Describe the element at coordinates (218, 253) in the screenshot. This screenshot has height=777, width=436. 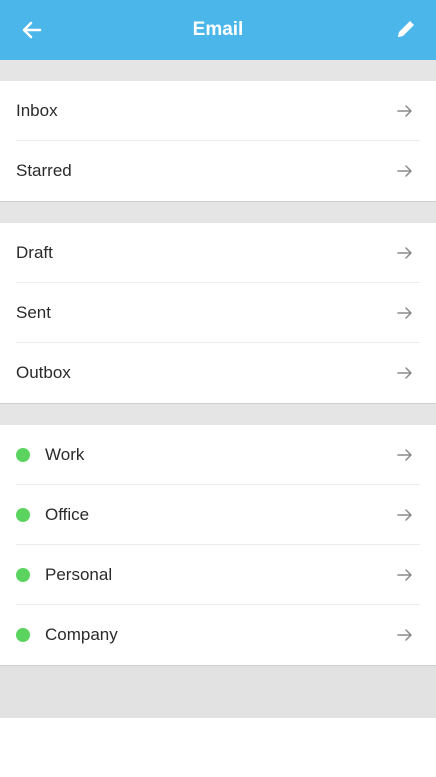
I see `list-item-draft: Draft` at that location.